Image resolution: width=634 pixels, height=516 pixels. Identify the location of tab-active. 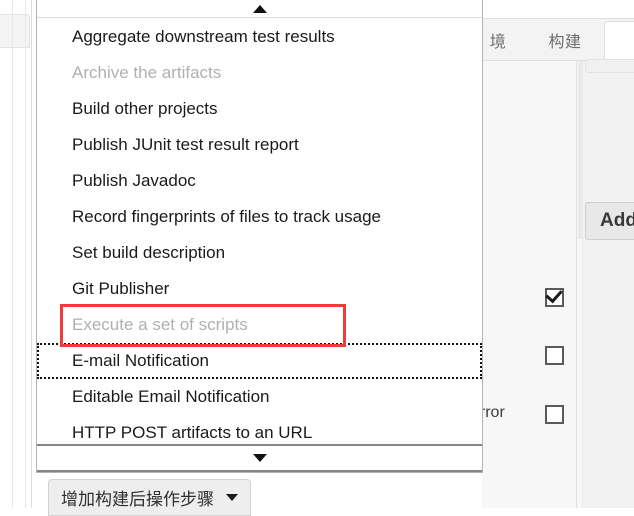
(619, 42).